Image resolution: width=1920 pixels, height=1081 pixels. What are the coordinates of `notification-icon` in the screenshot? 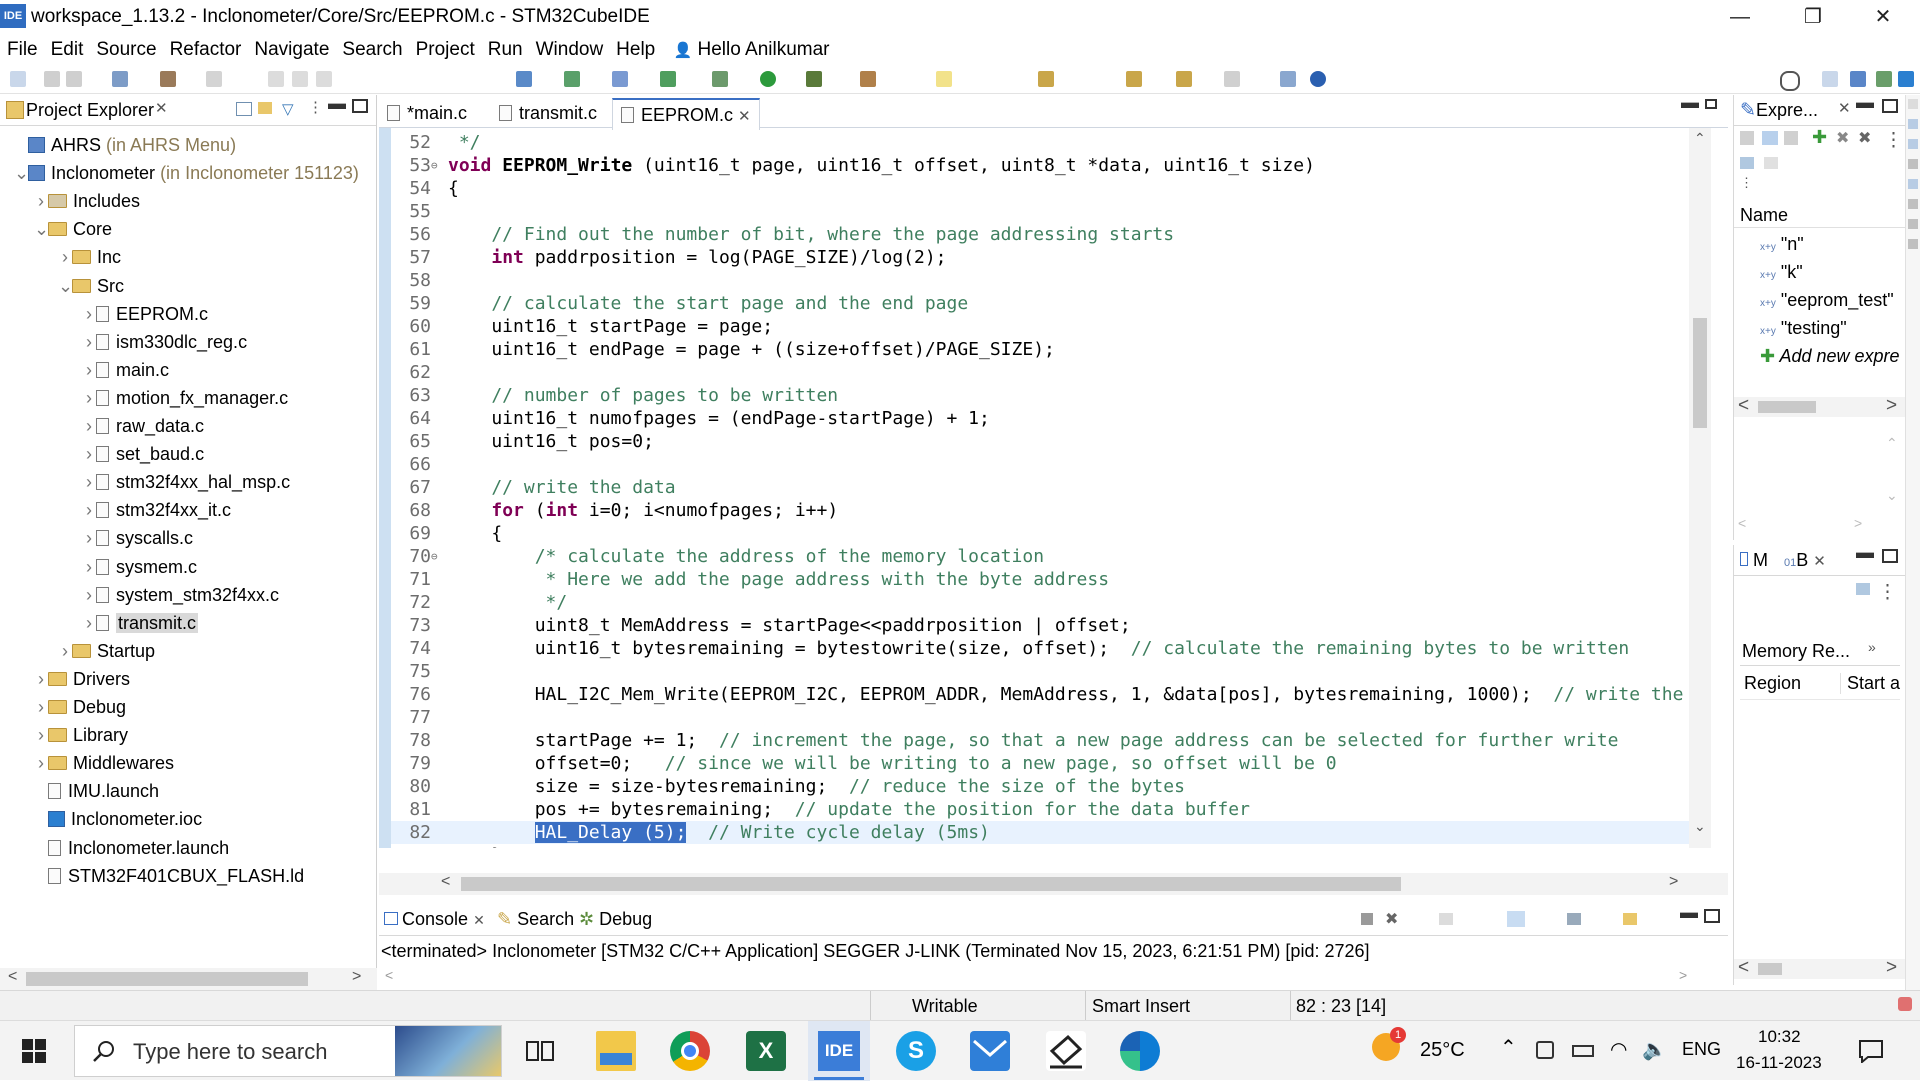 It's located at (1905, 1004).